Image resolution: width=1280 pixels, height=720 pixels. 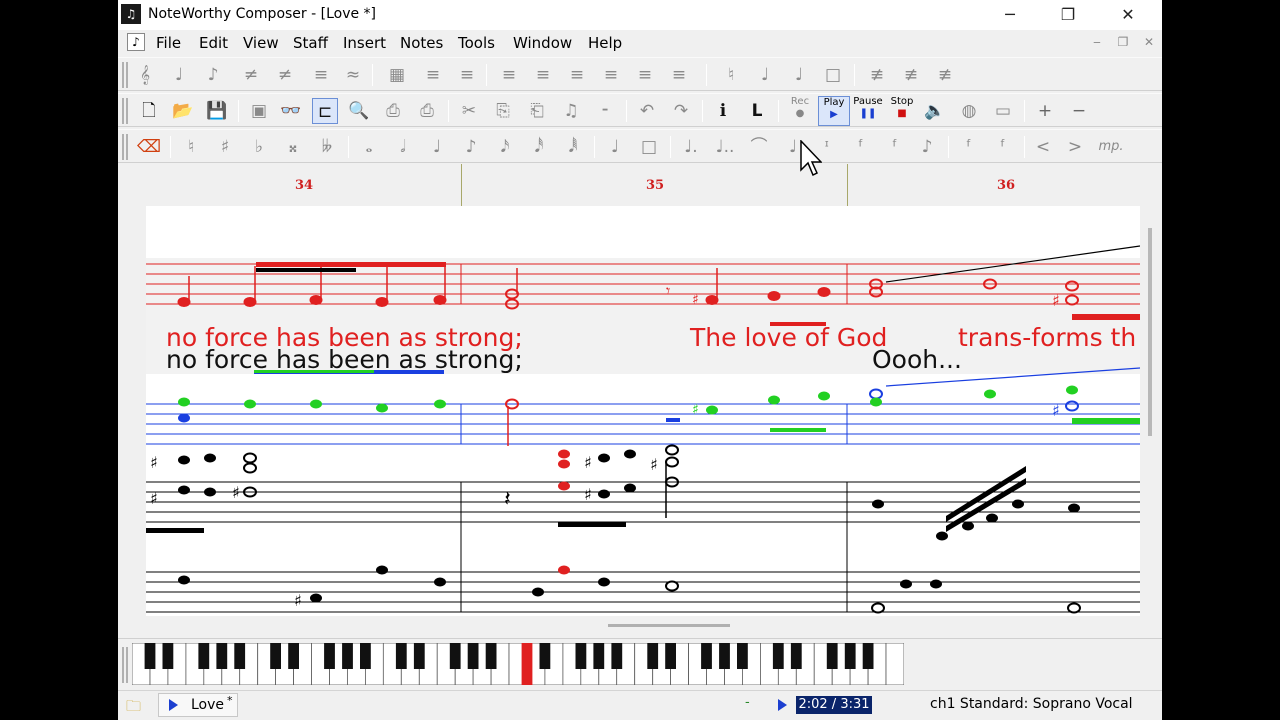 I want to click on viewer-icon: 👓, so click(x=291, y=111).